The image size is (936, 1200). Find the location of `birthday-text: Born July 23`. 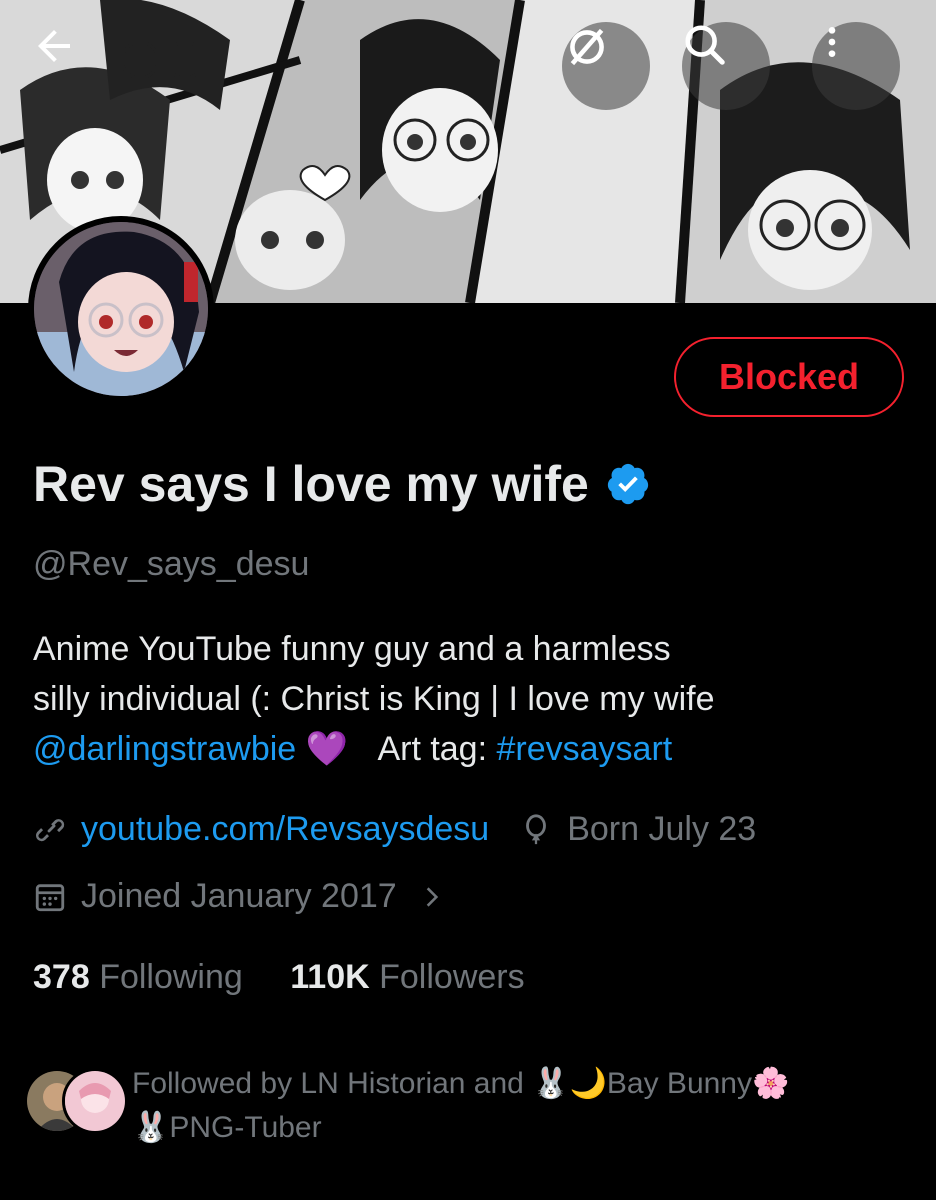

birthday-text: Born July 23 is located at coordinates (662, 829).